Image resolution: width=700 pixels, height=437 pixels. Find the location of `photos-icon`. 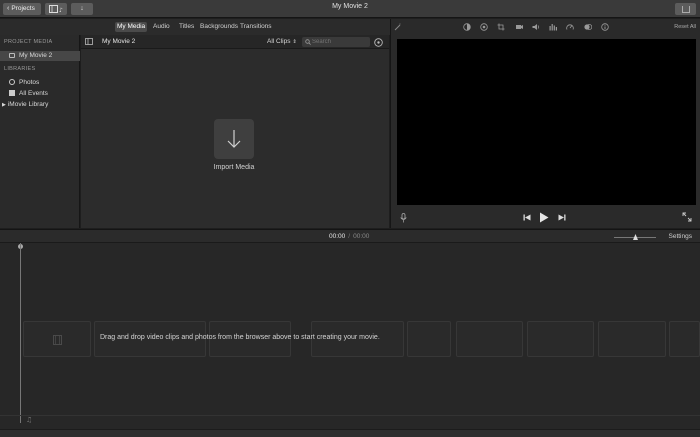

photos-icon is located at coordinates (12, 82).